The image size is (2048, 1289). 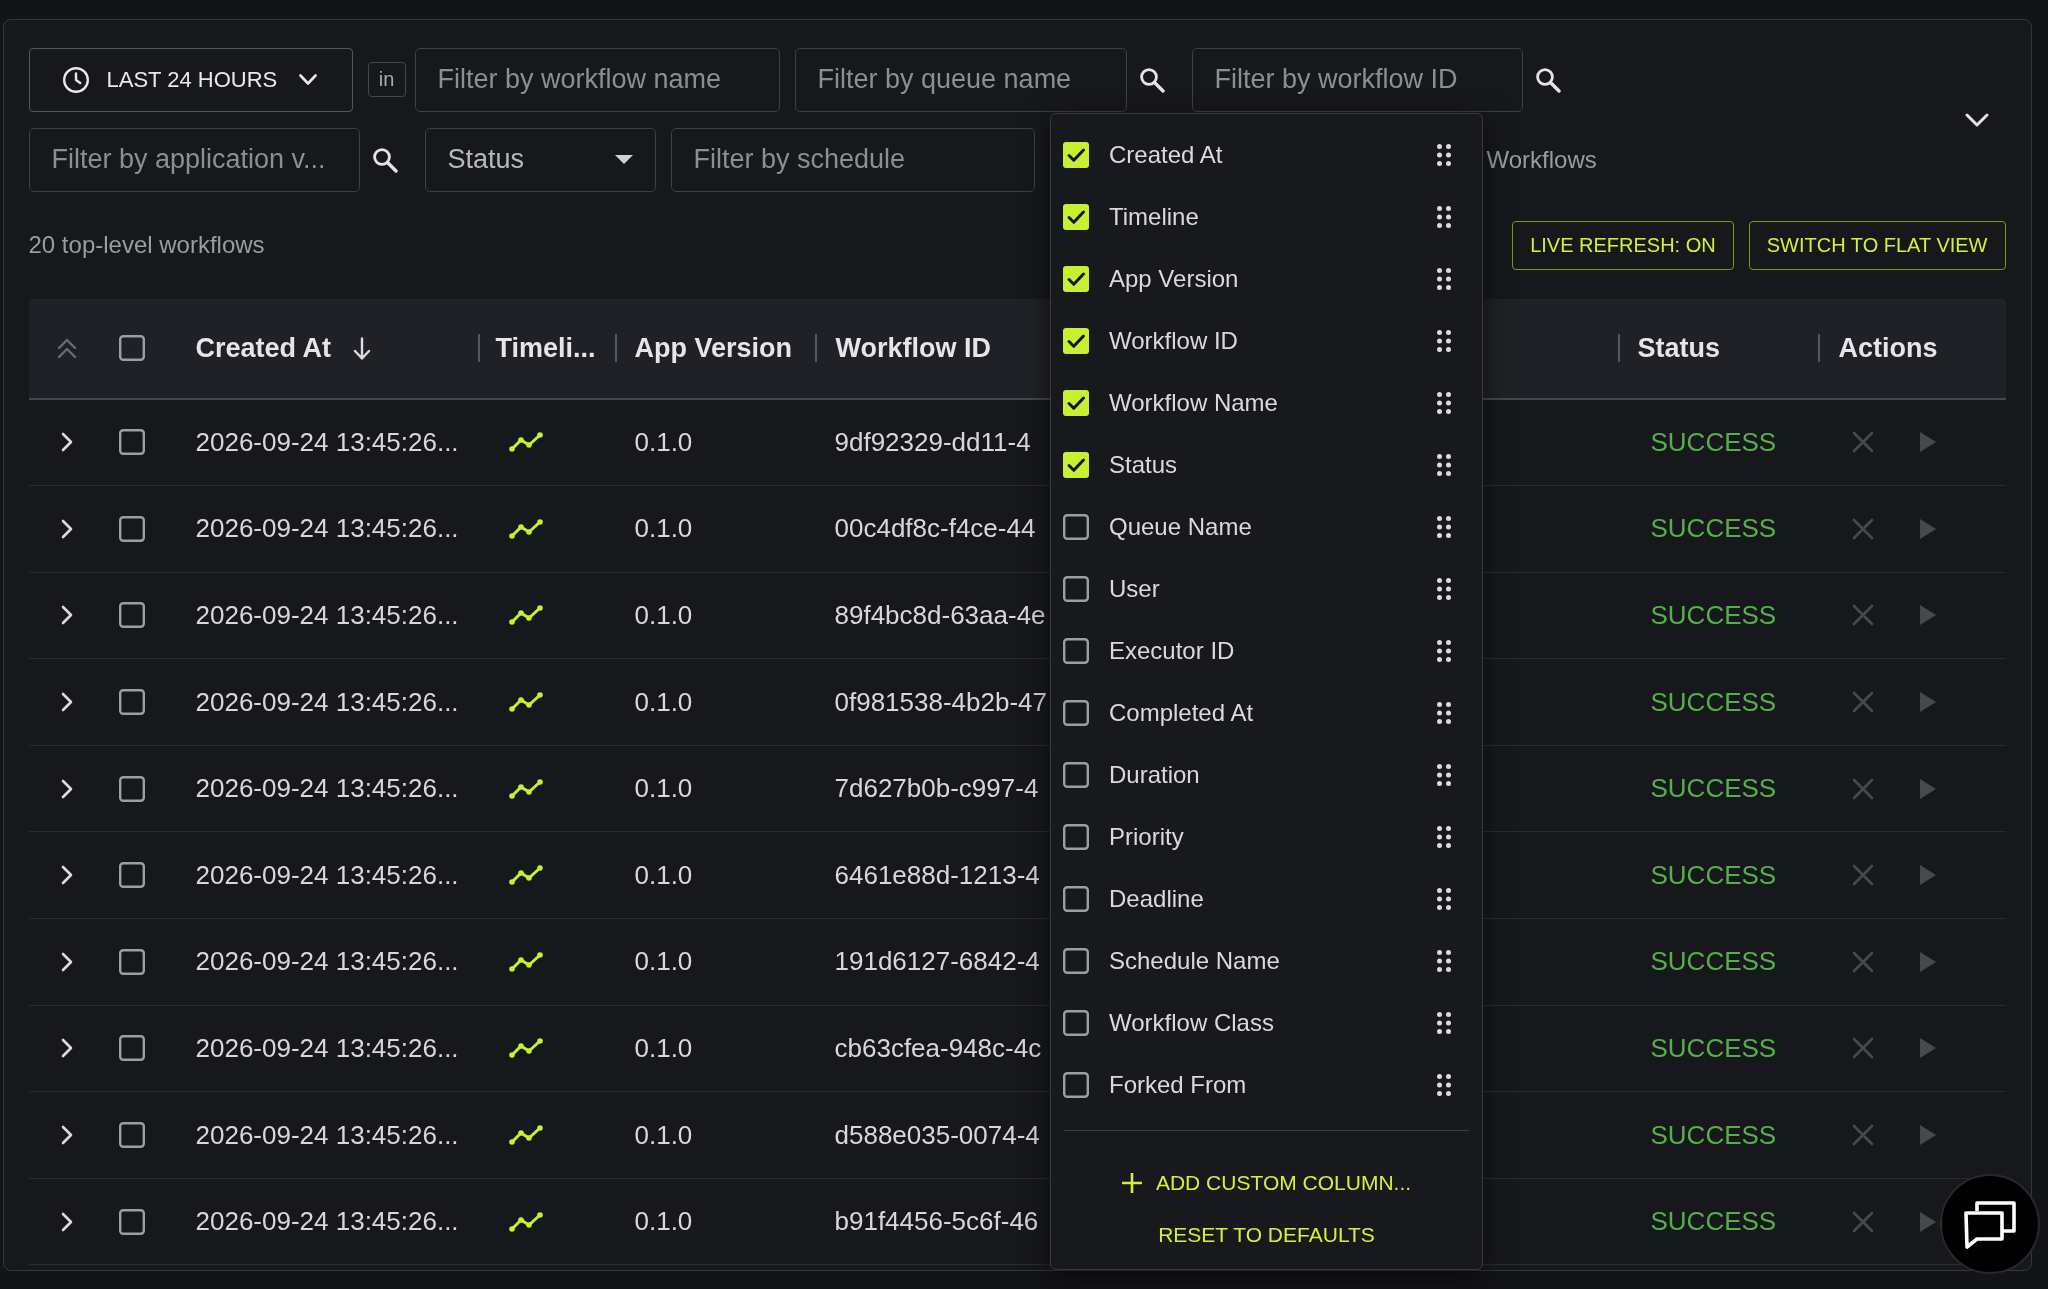 I want to click on time-range-button: LAST 24 HOURS, so click(x=190, y=79).